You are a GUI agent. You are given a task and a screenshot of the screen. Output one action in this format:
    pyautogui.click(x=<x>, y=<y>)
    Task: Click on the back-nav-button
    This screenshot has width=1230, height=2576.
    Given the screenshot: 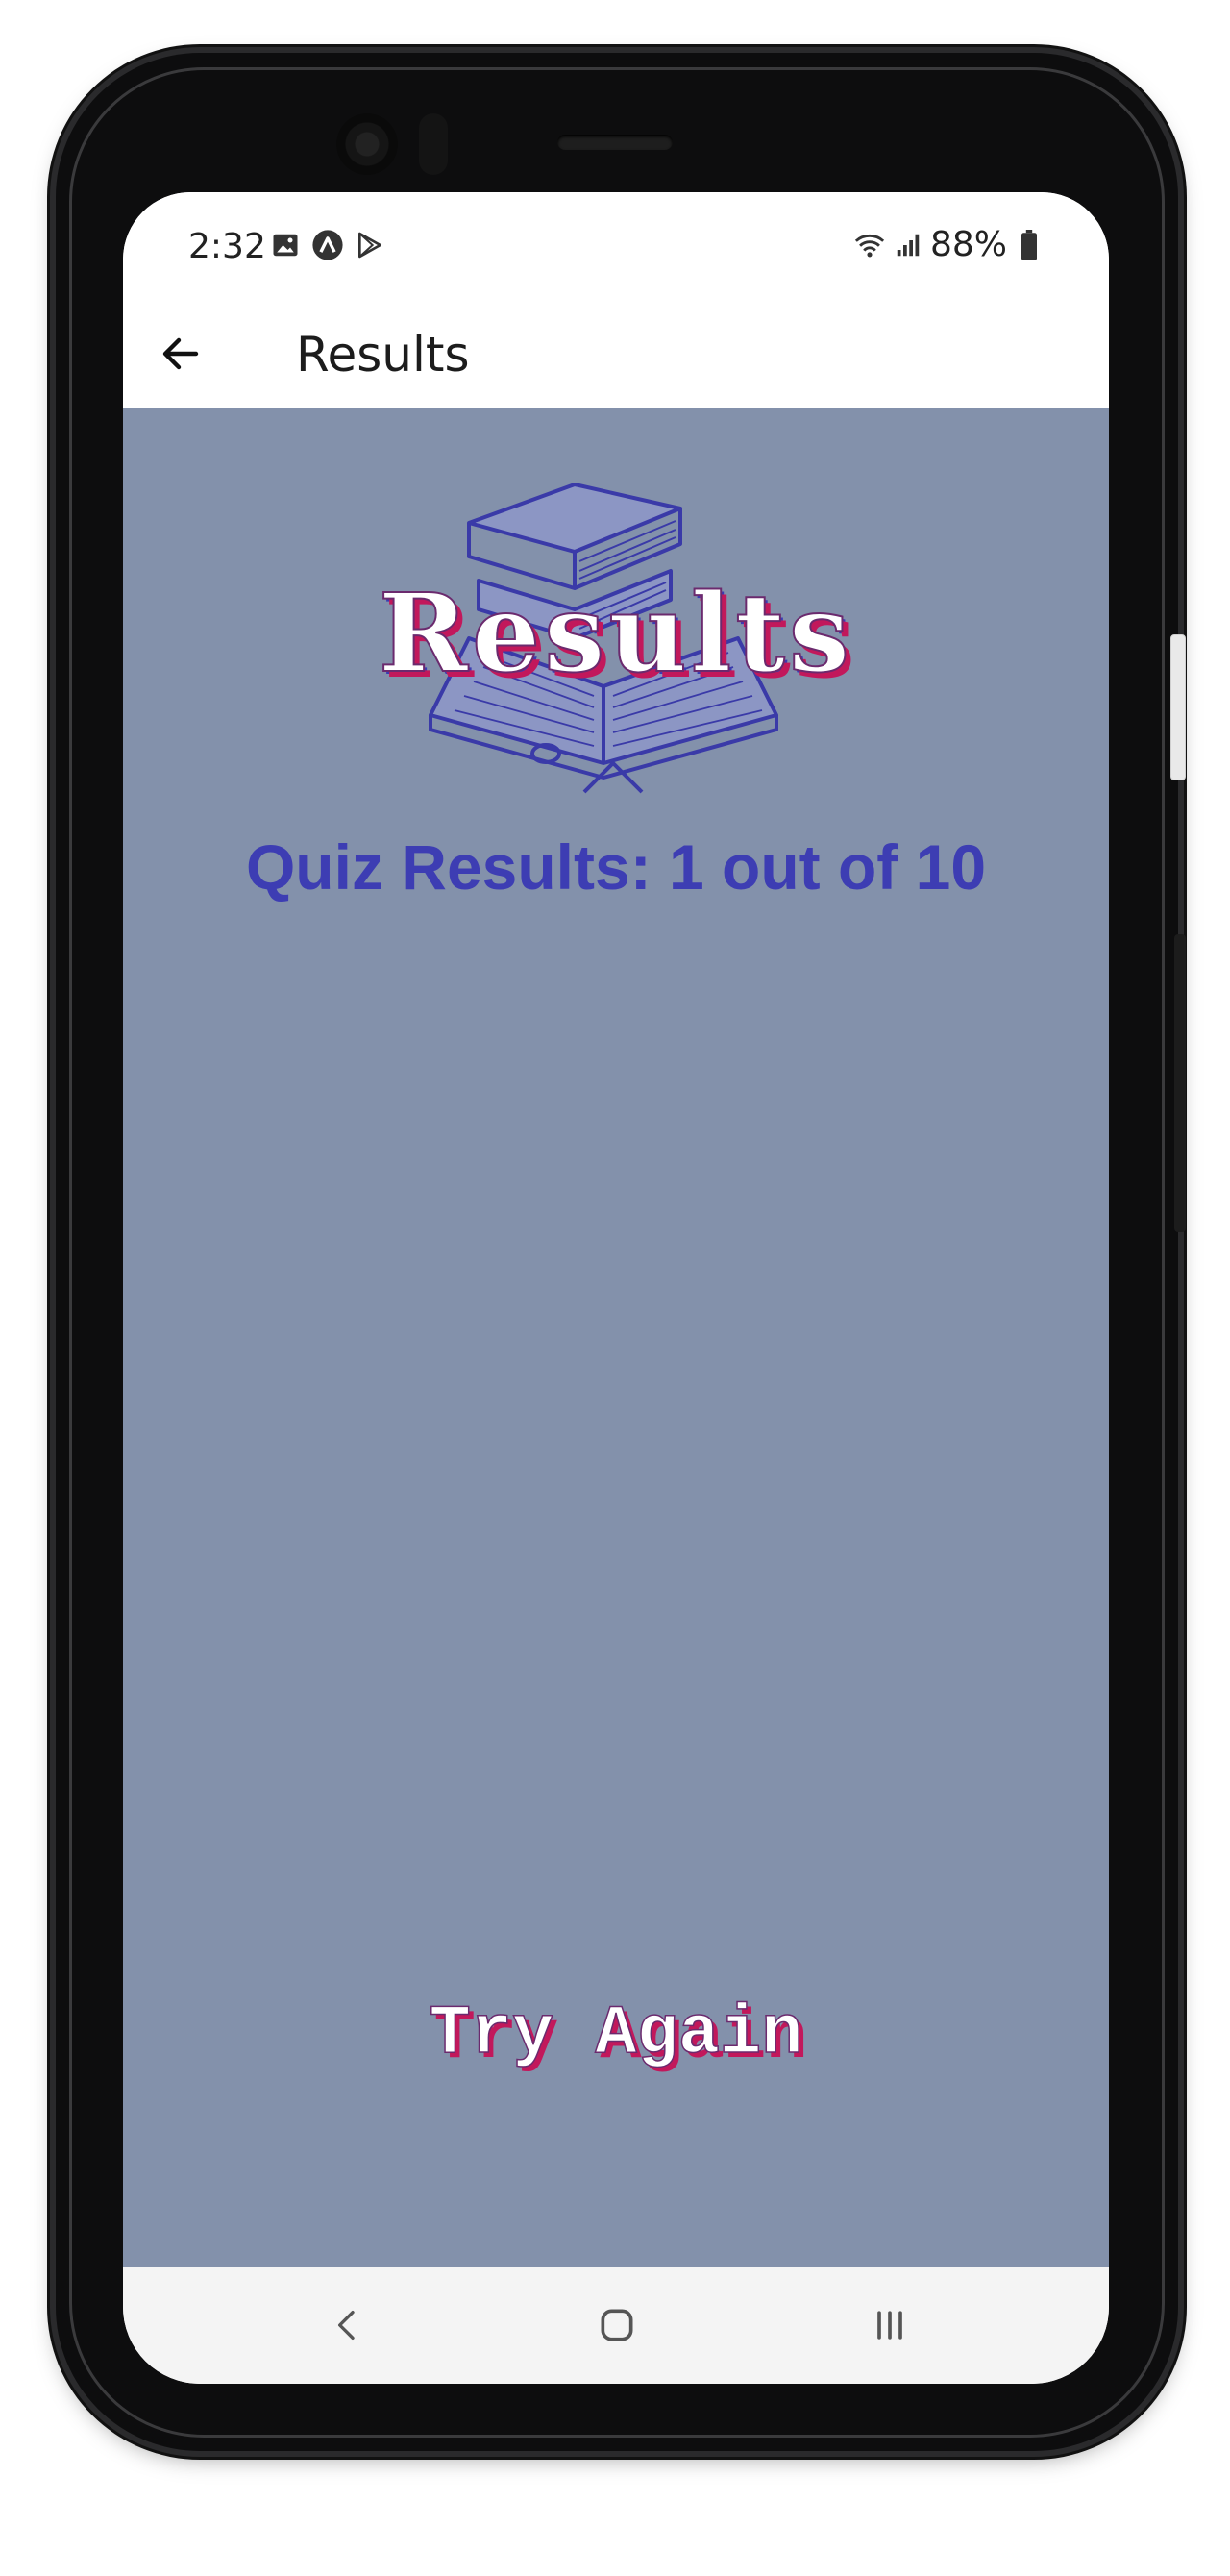 What is the action you would take?
    pyautogui.click(x=348, y=2325)
    